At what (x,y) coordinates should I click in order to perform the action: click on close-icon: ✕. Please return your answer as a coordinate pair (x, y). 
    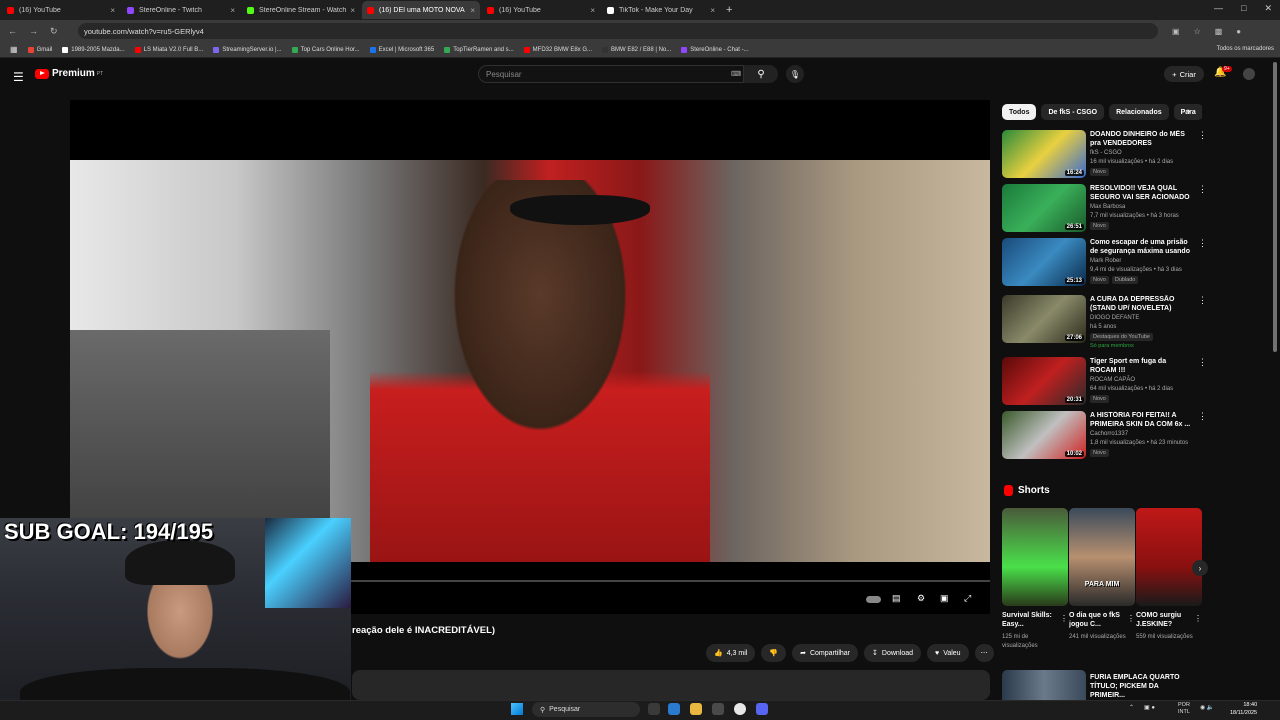
    Looking at the image, I should click on (1268, 8).